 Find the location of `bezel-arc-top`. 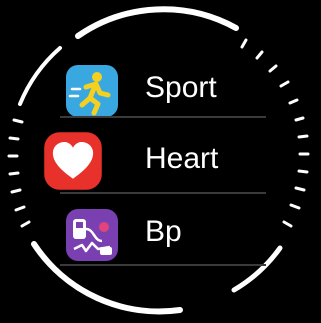

bezel-arc-top is located at coordinates (157, 22).